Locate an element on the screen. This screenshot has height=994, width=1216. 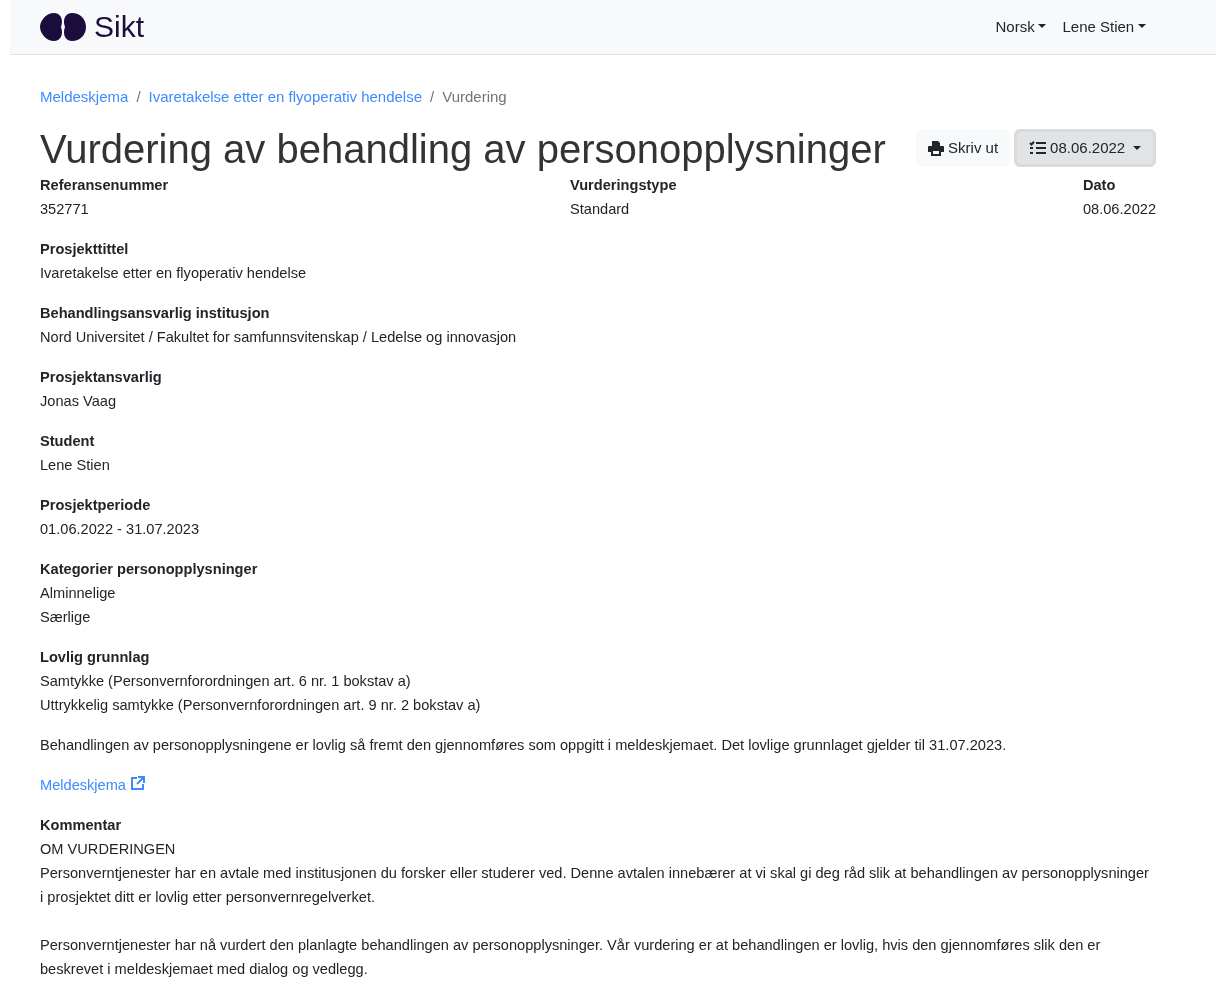
field-value: Nord Universitet / Fakultet for samfunnsvitenskap / Ledelse og innovasjon is located at coordinates (279, 337).